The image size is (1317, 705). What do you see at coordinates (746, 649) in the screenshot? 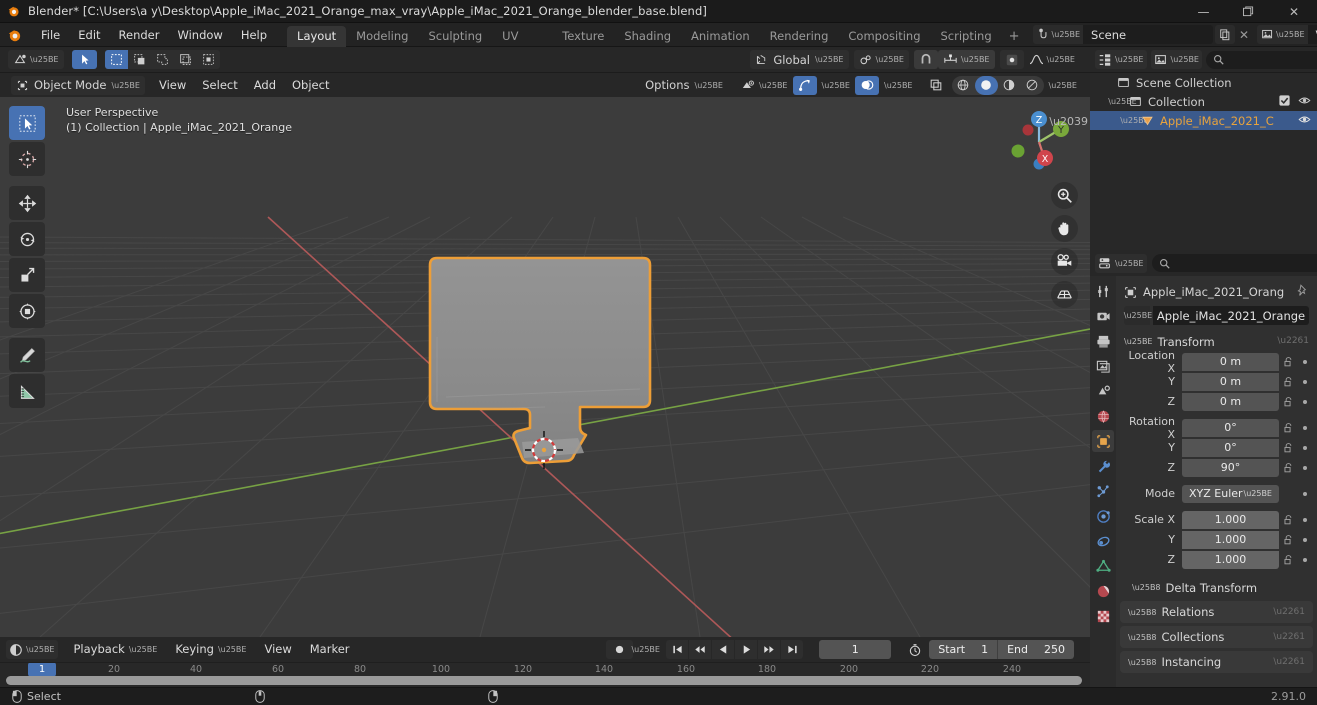
I see `play-button` at bounding box center [746, 649].